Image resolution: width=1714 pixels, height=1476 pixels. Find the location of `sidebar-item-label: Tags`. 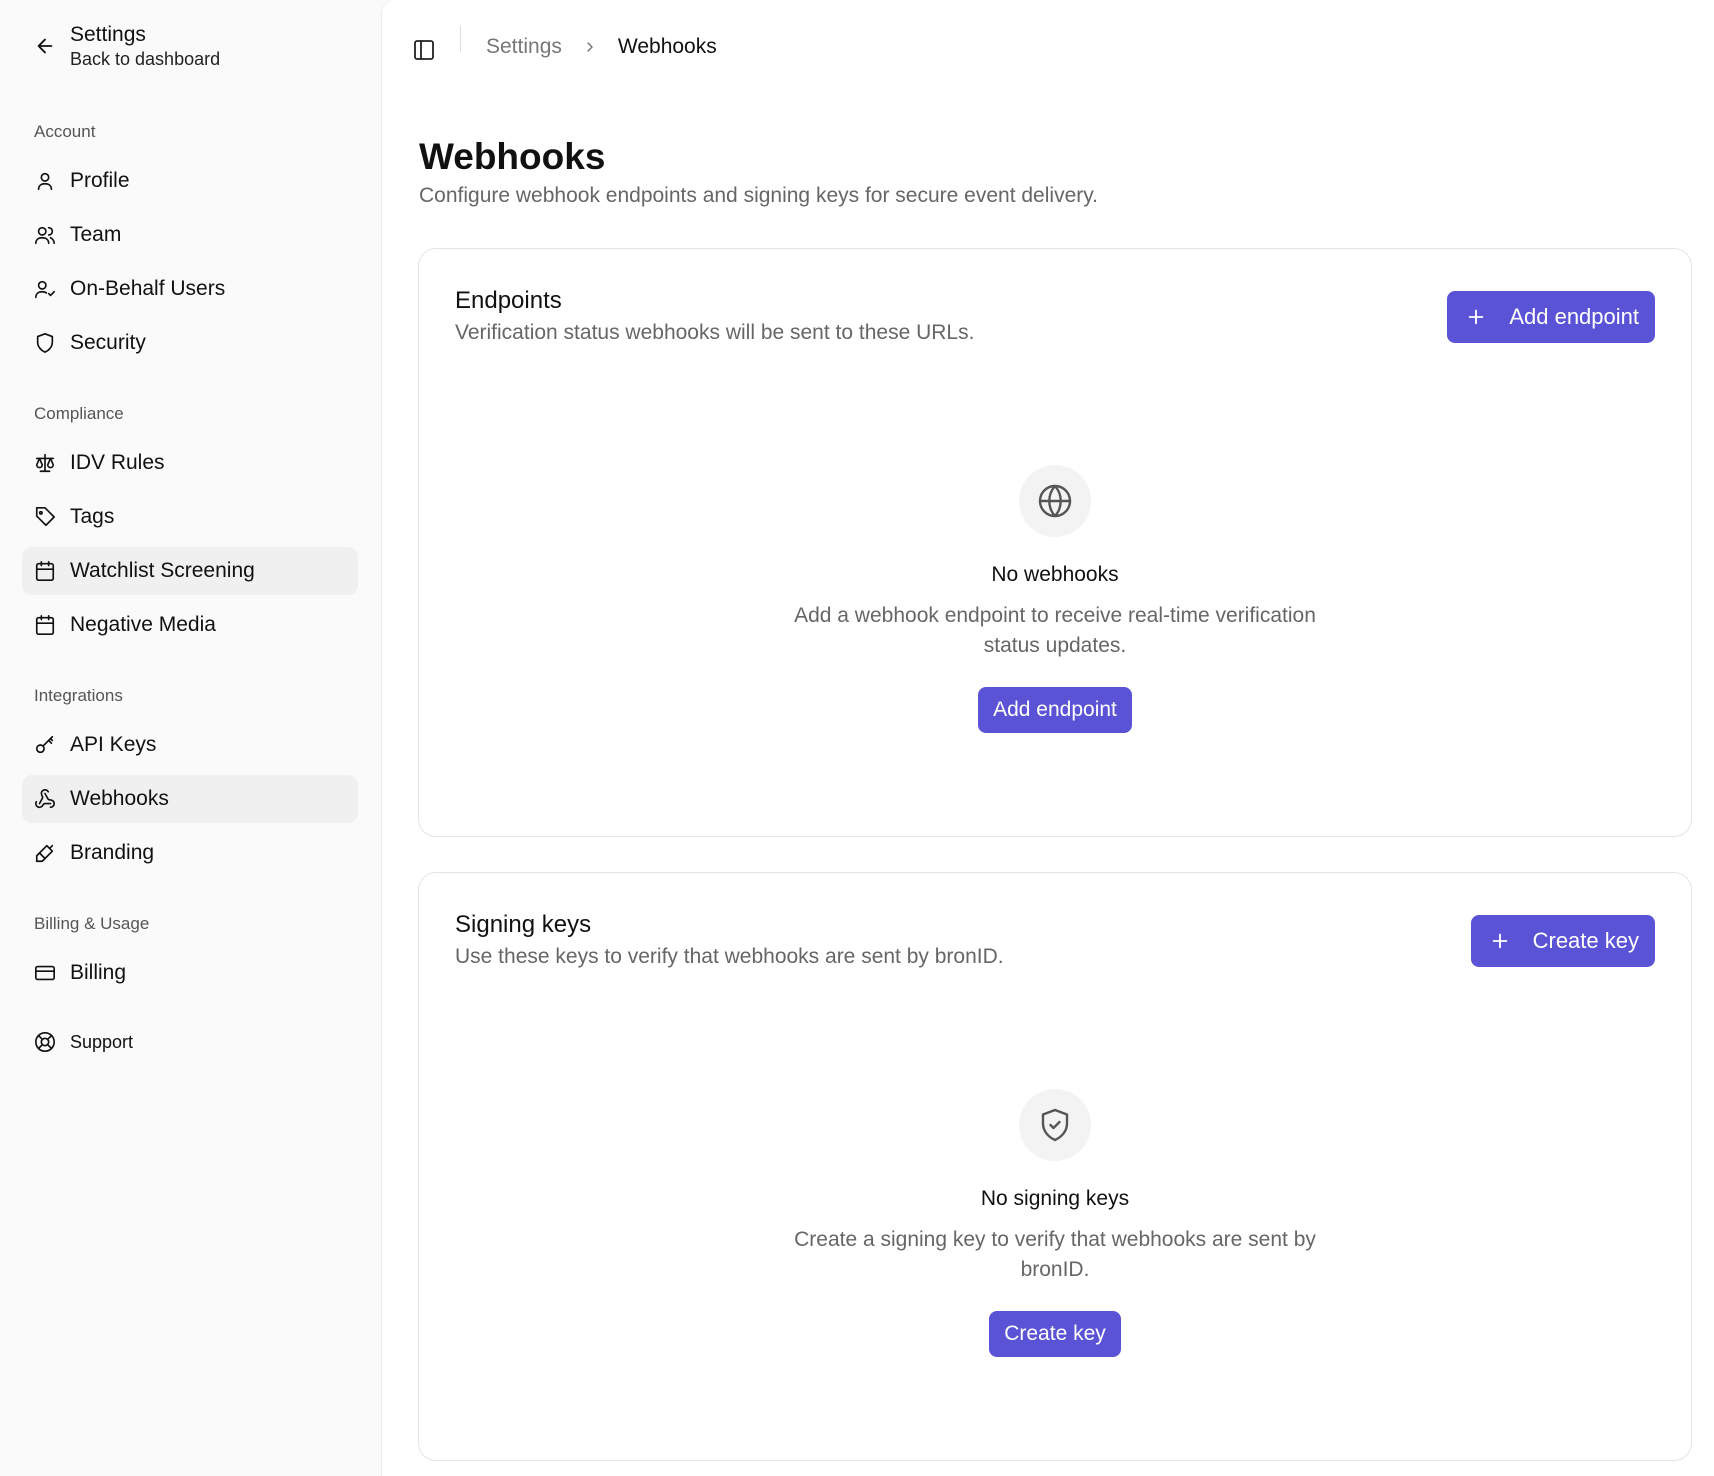

sidebar-item-label: Tags is located at coordinates (92, 516).